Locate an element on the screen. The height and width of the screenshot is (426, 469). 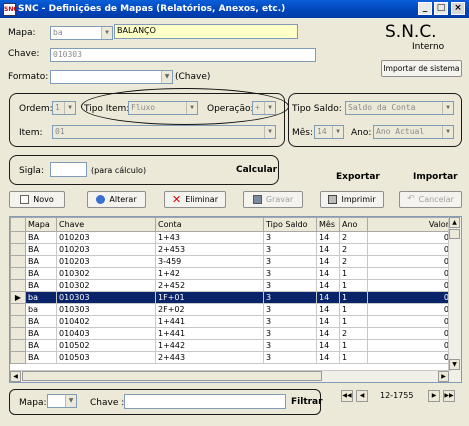
table-row: BA 010502 1+442 3 14 1 0 is located at coordinates (231, 345).